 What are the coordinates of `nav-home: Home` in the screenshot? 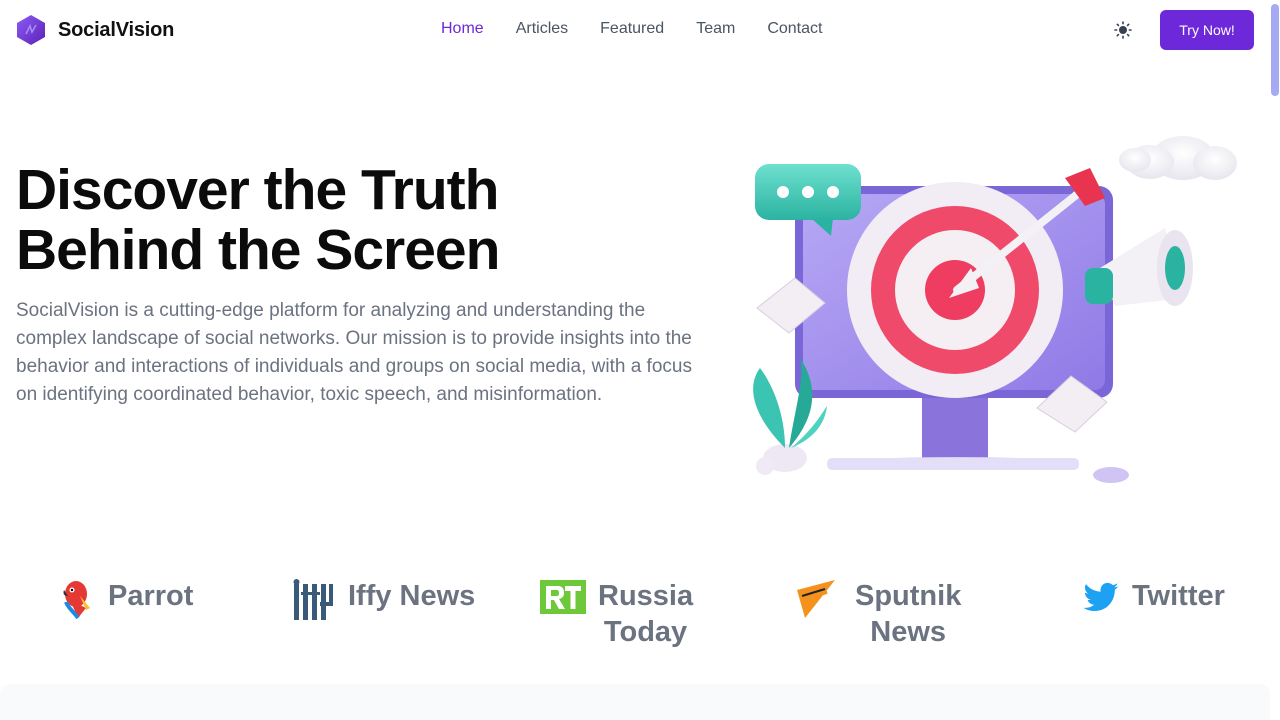 It's located at (462, 29).